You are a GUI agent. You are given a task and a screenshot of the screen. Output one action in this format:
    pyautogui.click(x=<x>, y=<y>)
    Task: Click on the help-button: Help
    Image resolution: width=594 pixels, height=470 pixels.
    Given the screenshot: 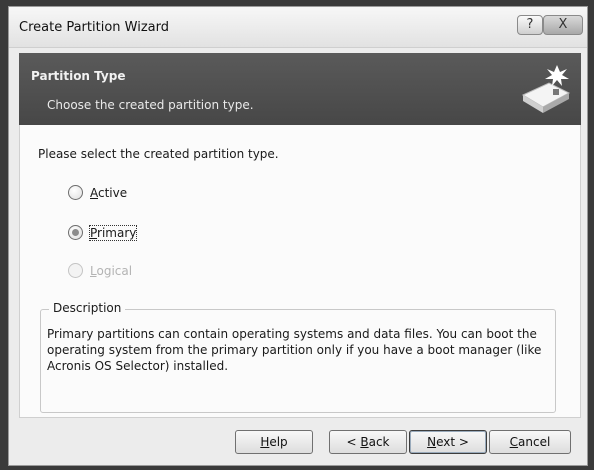 What is the action you would take?
    pyautogui.click(x=274, y=442)
    